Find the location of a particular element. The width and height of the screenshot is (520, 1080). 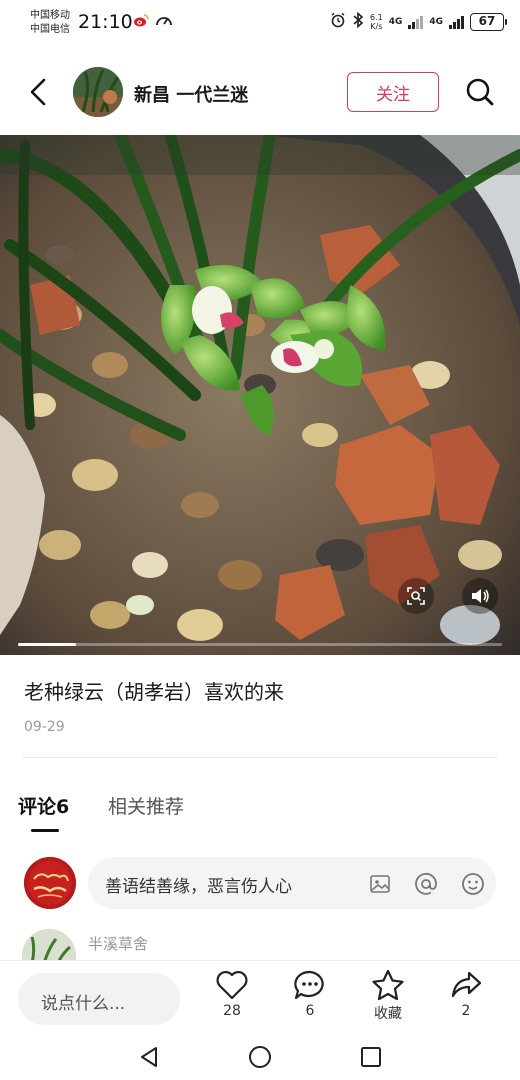

bottom-action-bar: 说点什么... 28 6 收藏 2 is located at coordinates (260, 996).